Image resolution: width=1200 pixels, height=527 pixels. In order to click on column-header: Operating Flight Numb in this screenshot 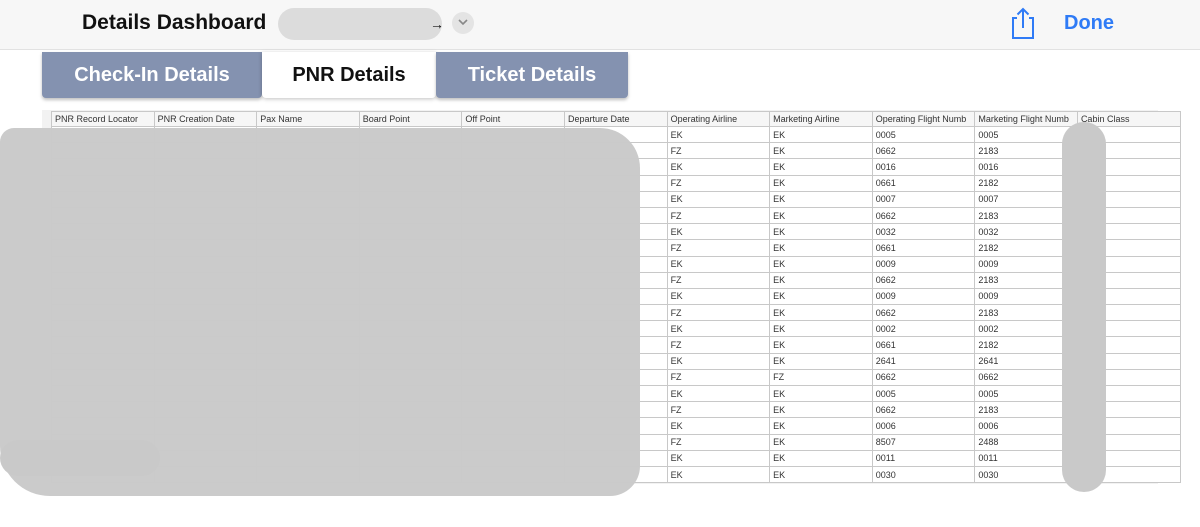, I will do `click(923, 119)`.